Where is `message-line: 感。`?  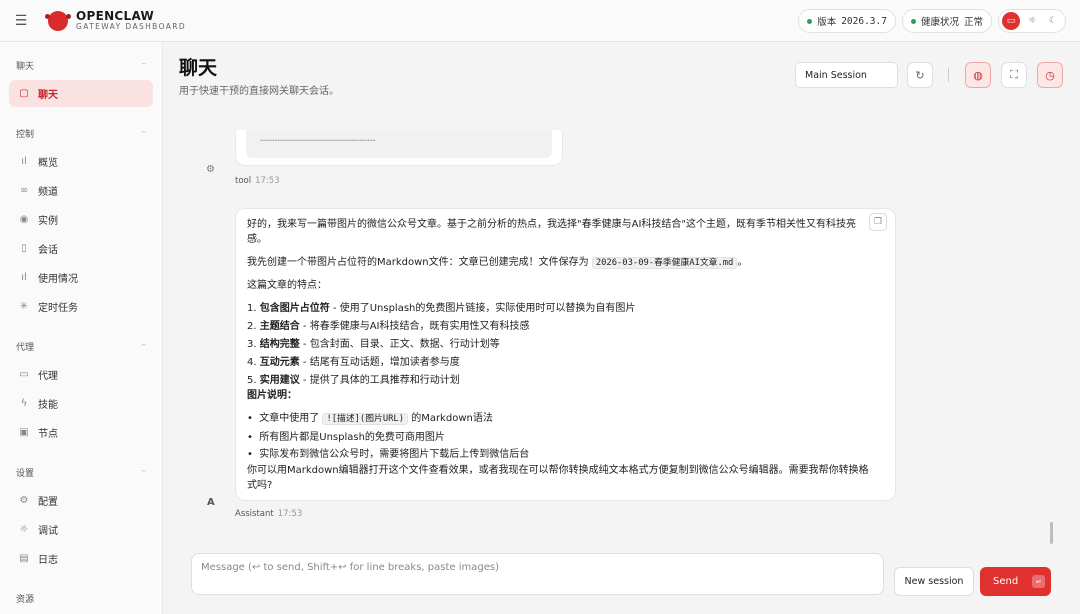
message-line: 感。 is located at coordinates (257, 239).